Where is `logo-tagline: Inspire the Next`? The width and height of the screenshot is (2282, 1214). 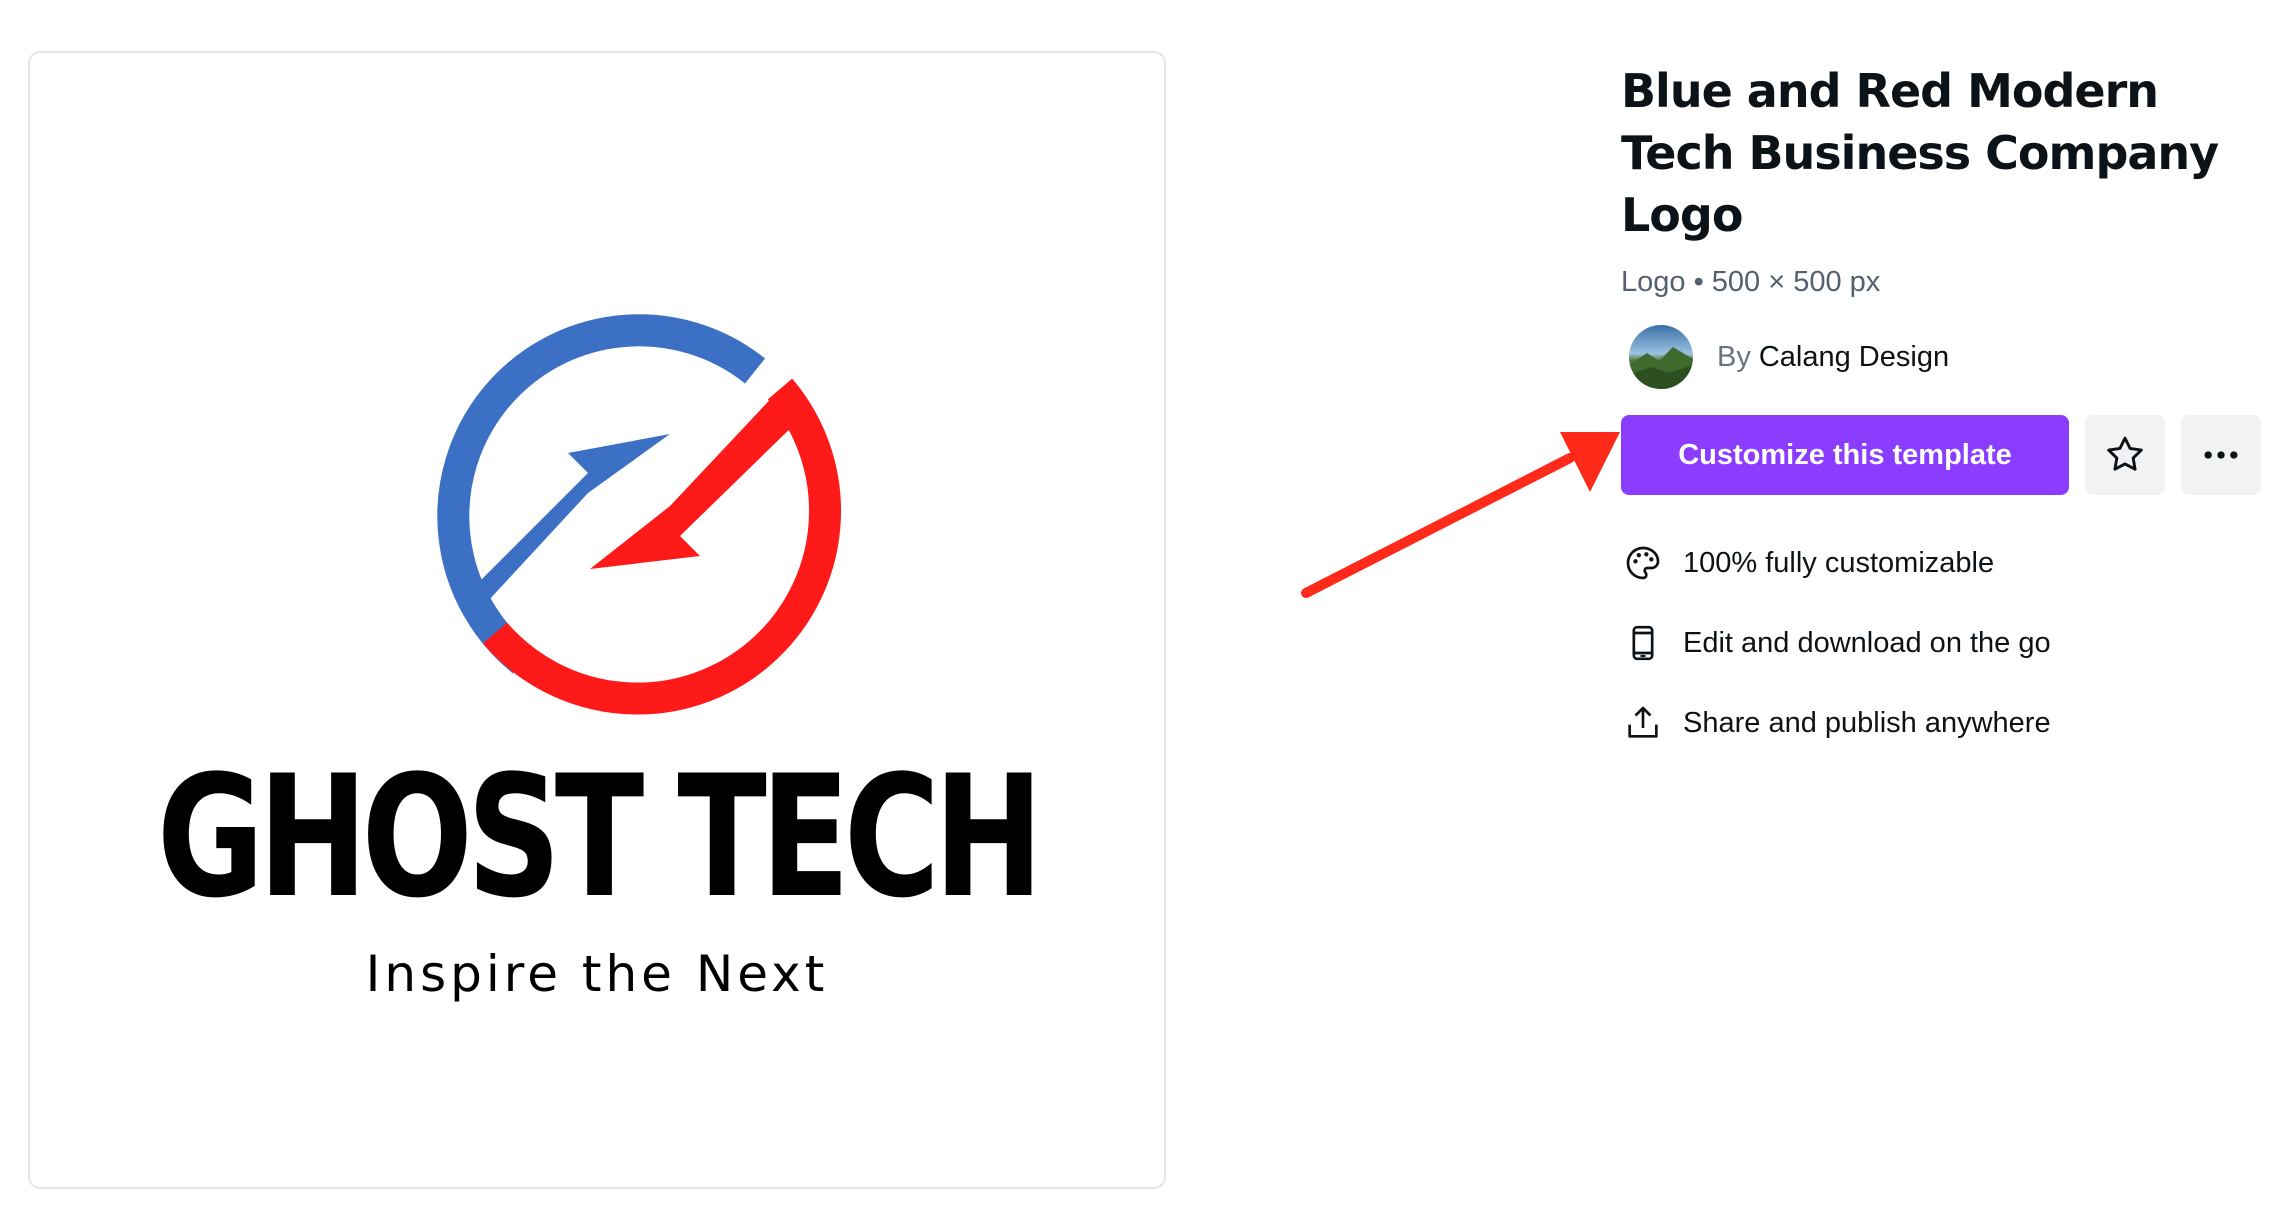 logo-tagline: Inspire the Next is located at coordinates (597, 974).